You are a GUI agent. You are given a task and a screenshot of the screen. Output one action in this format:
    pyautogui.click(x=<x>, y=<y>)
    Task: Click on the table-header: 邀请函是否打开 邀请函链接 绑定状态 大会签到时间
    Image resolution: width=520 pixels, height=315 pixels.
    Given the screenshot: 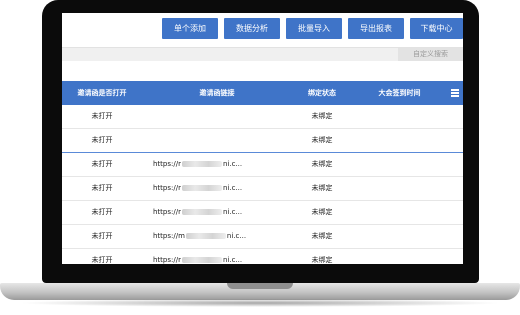 What is the action you would take?
    pyautogui.click(x=262, y=93)
    